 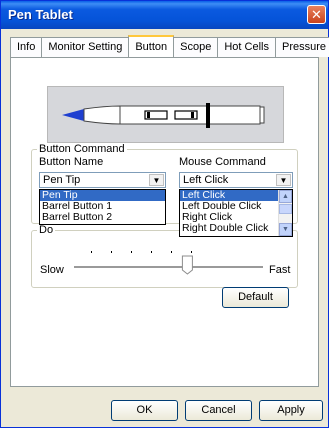 What do you see at coordinates (285, 209) in the screenshot?
I see `scroll-thumb` at bounding box center [285, 209].